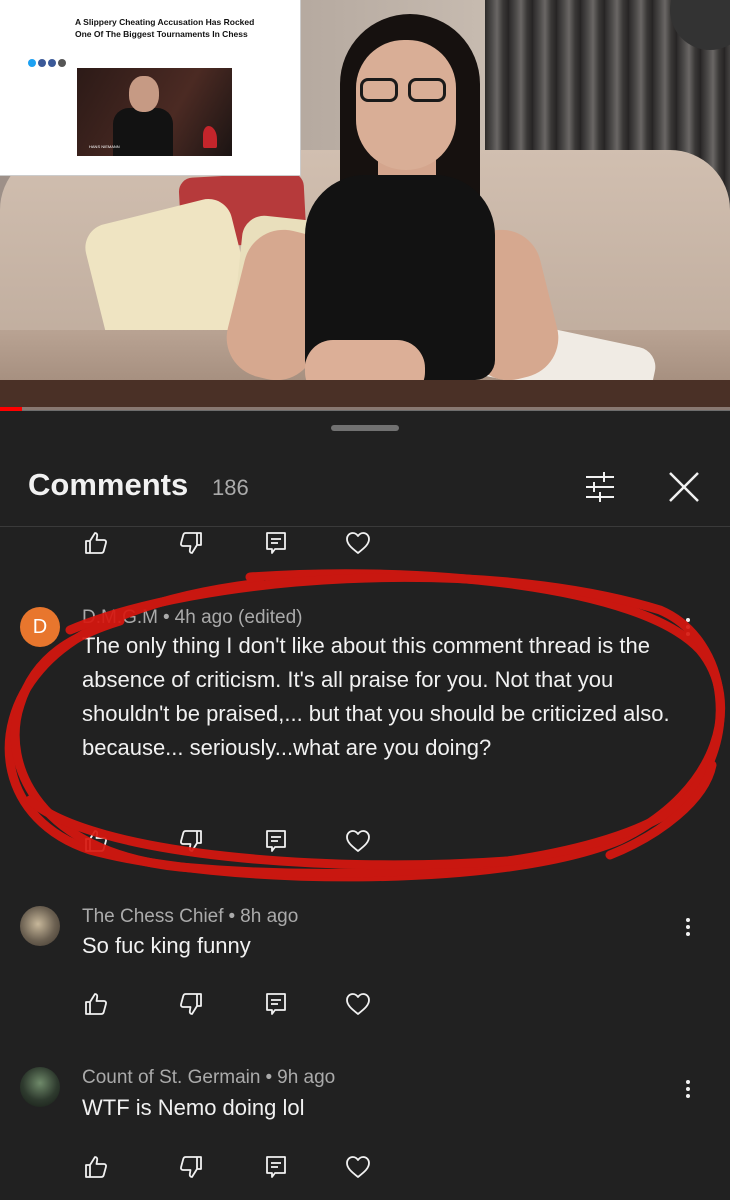 The image size is (730, 1200). What do you see at coordinates (108, 484) in the screenshot?
I see `comments-title: Comments` at bounding box center [108, 484].